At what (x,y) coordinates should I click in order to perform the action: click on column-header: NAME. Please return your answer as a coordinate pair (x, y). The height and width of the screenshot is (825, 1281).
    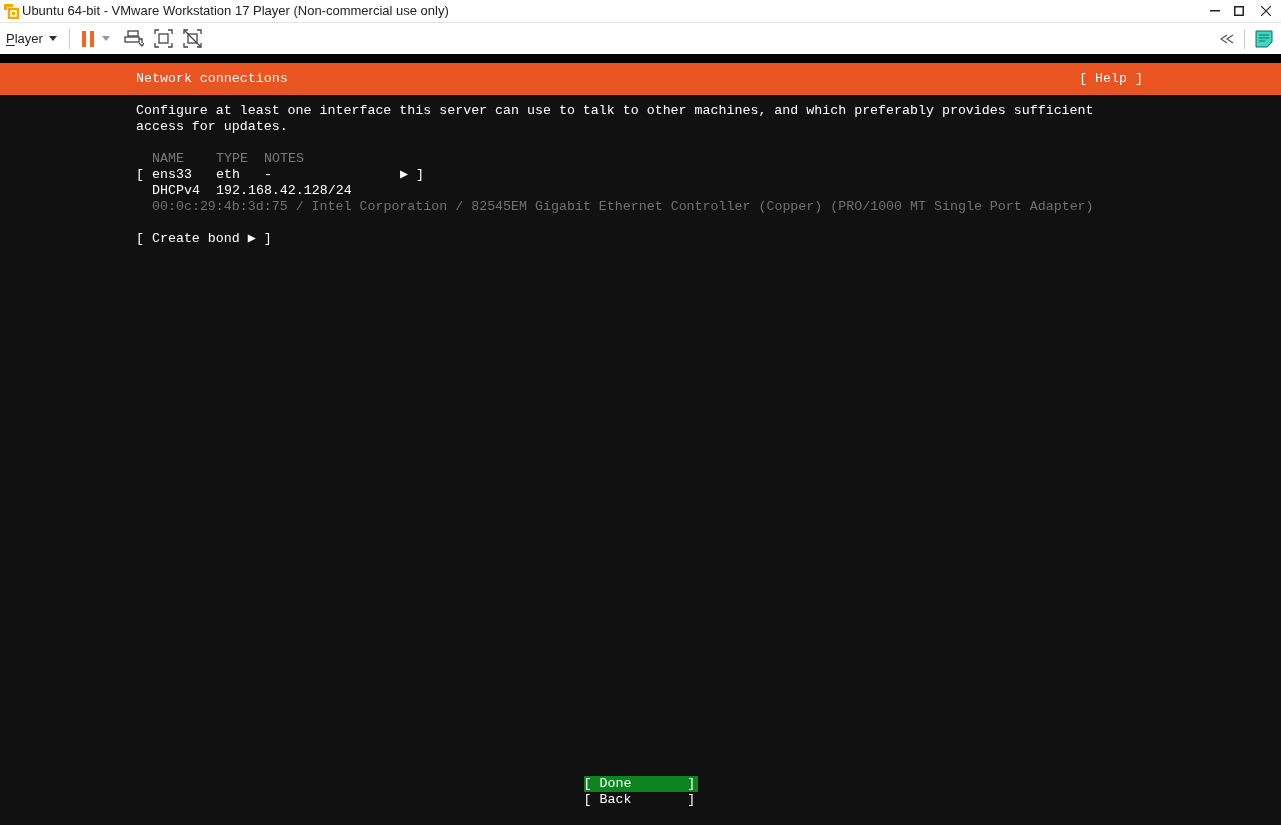
    Looking at the image, I should click on (168, 159).